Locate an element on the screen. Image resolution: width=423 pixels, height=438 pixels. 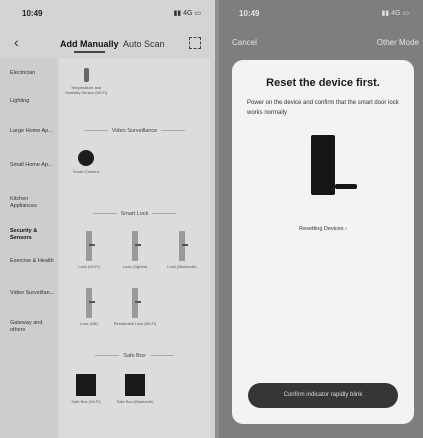
section-title-video: Video Surveillance is located at coordinates (134, 131).